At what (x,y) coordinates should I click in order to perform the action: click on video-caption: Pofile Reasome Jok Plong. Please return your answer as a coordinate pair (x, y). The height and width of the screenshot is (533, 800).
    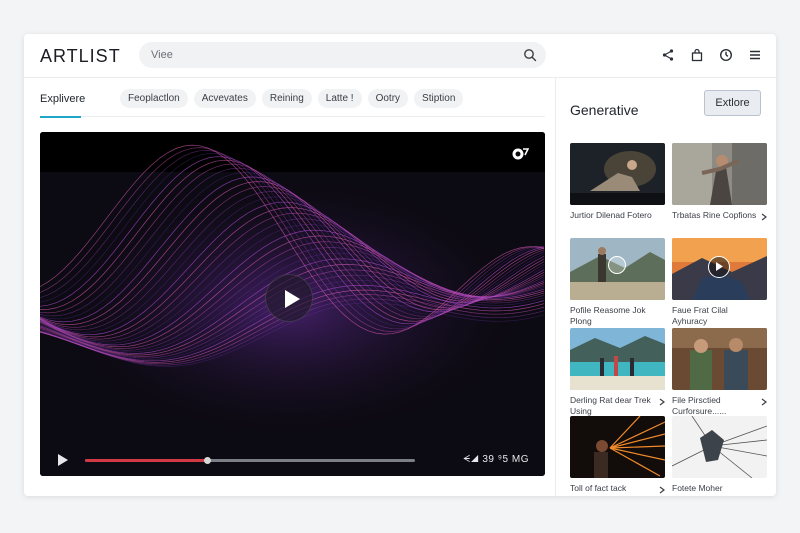
    Looking at the image, I should click on (608, 315).